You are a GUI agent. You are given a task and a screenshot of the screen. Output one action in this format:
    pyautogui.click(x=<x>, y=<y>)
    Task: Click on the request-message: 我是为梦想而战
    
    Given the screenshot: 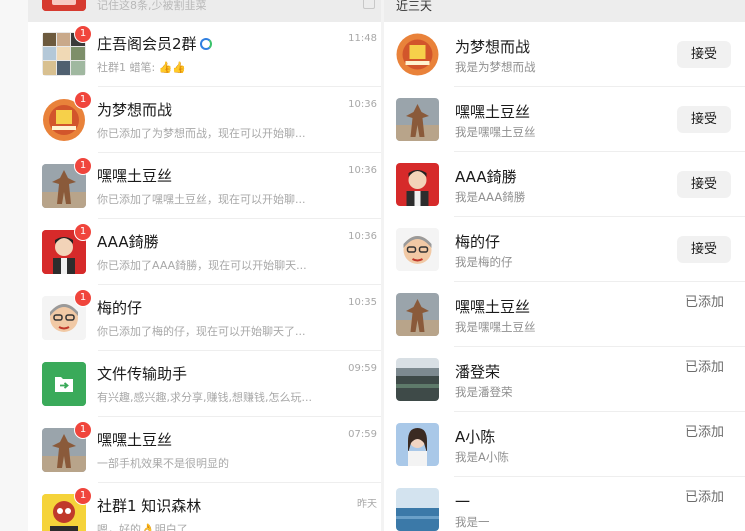 What is the action you would take?
    pyautogui.click(x=495, y=67)
    